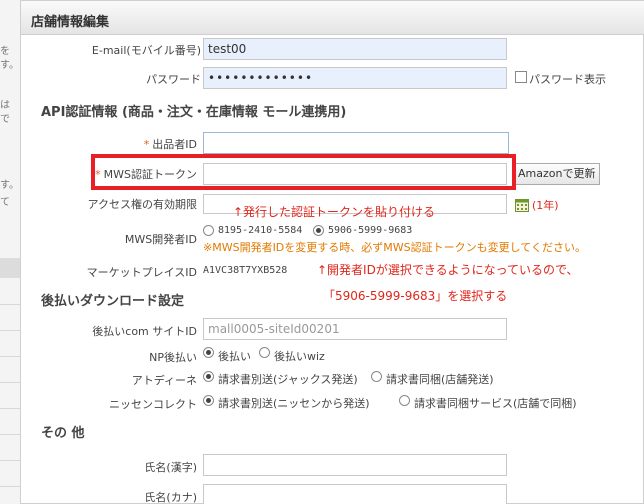 The width and height of the screenshot is (644, 504). What do you see at coordinates (164, 380) in the screenshot?
I see `atodene-label: アトディーネ` at bounding box center [164, 380].